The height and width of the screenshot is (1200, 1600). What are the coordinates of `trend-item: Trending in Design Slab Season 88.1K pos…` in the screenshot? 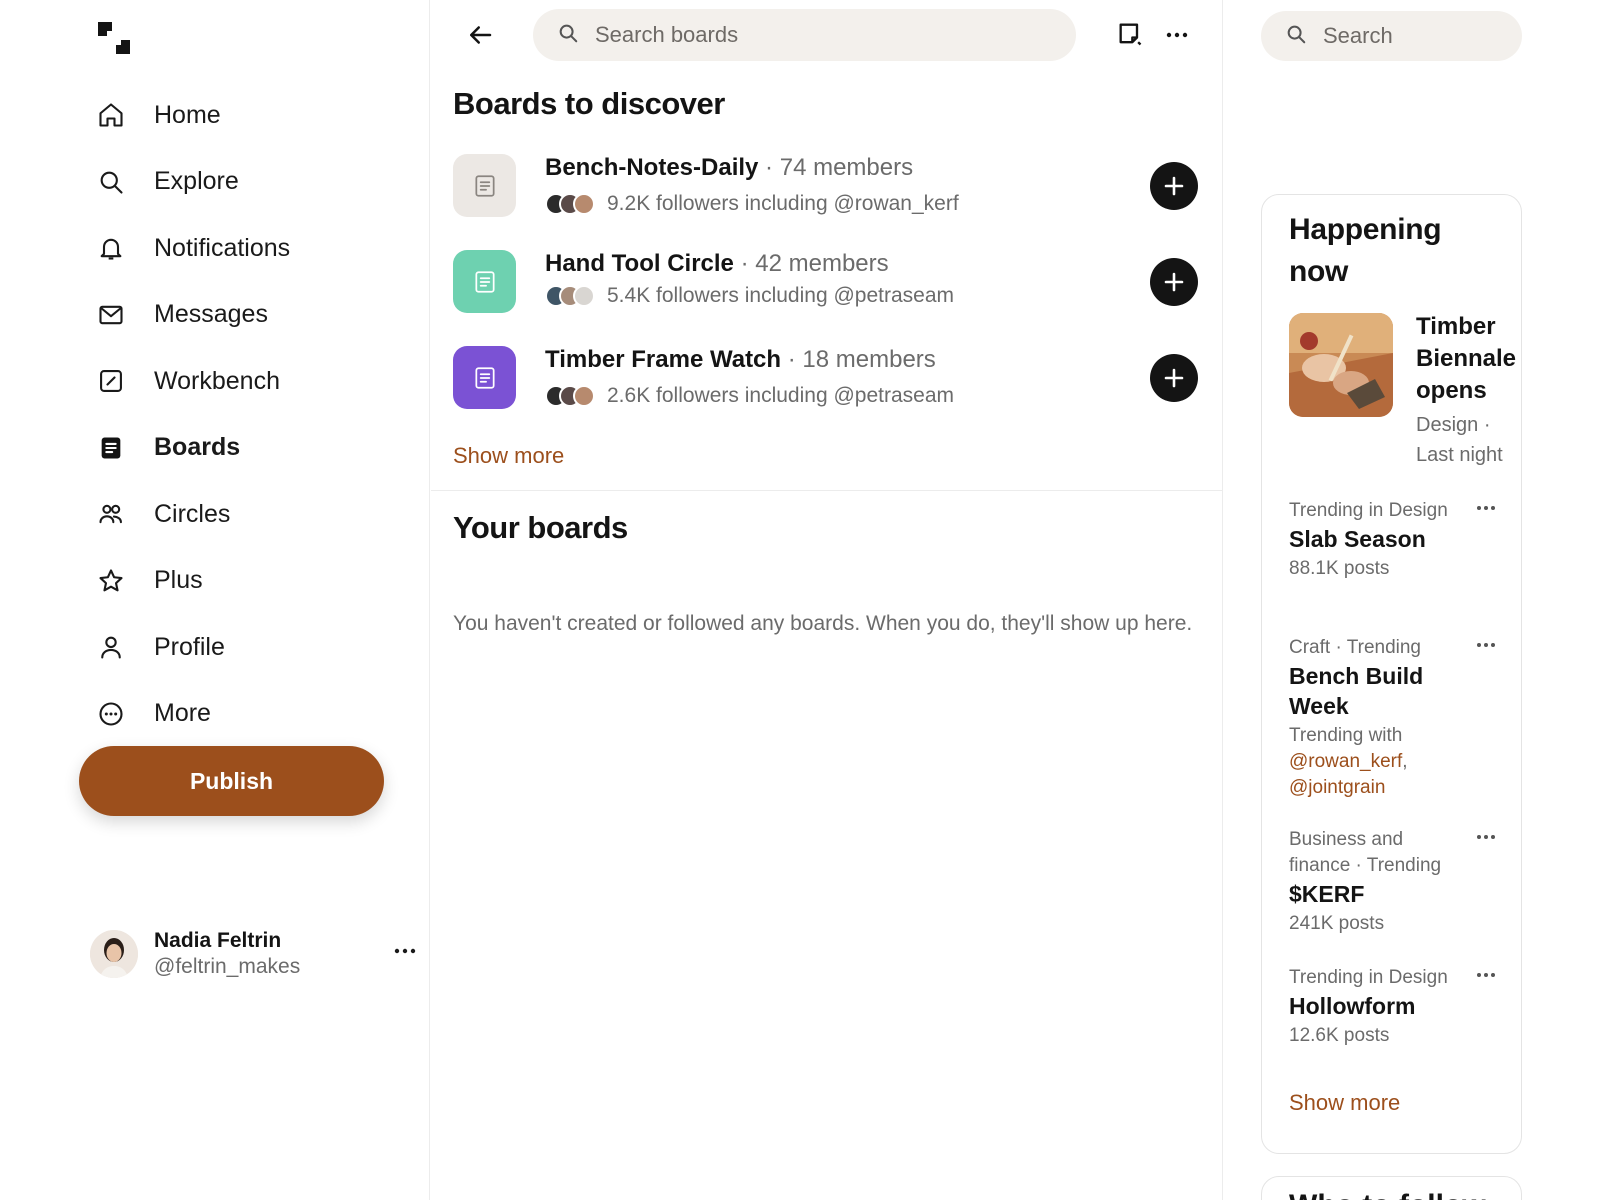 It's located at (1399, 540).